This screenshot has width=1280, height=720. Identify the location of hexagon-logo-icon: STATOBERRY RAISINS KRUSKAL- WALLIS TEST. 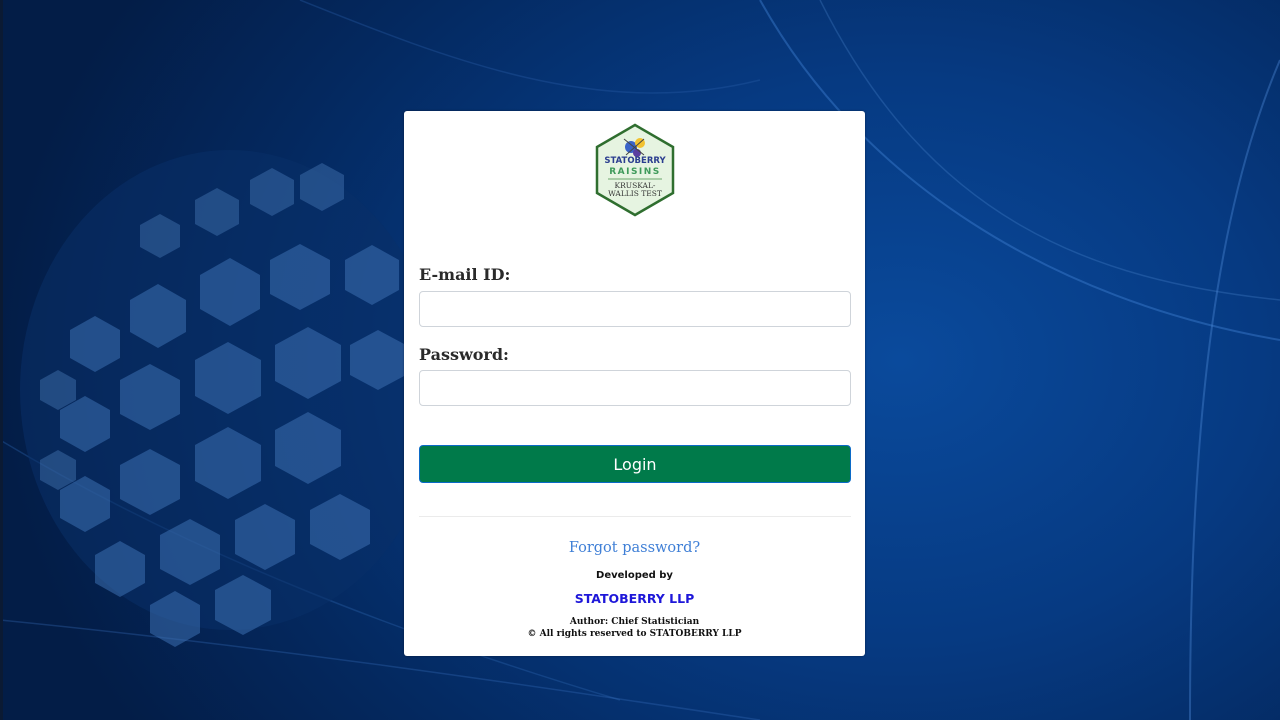
(635, 170).